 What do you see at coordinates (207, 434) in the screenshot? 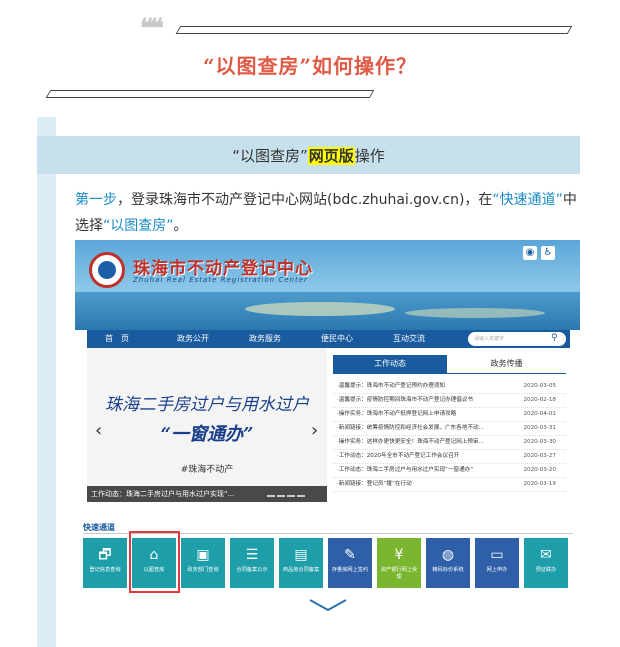
I see `carousel-subheadline: “一窗通办”` at bounding box center [207, 434].